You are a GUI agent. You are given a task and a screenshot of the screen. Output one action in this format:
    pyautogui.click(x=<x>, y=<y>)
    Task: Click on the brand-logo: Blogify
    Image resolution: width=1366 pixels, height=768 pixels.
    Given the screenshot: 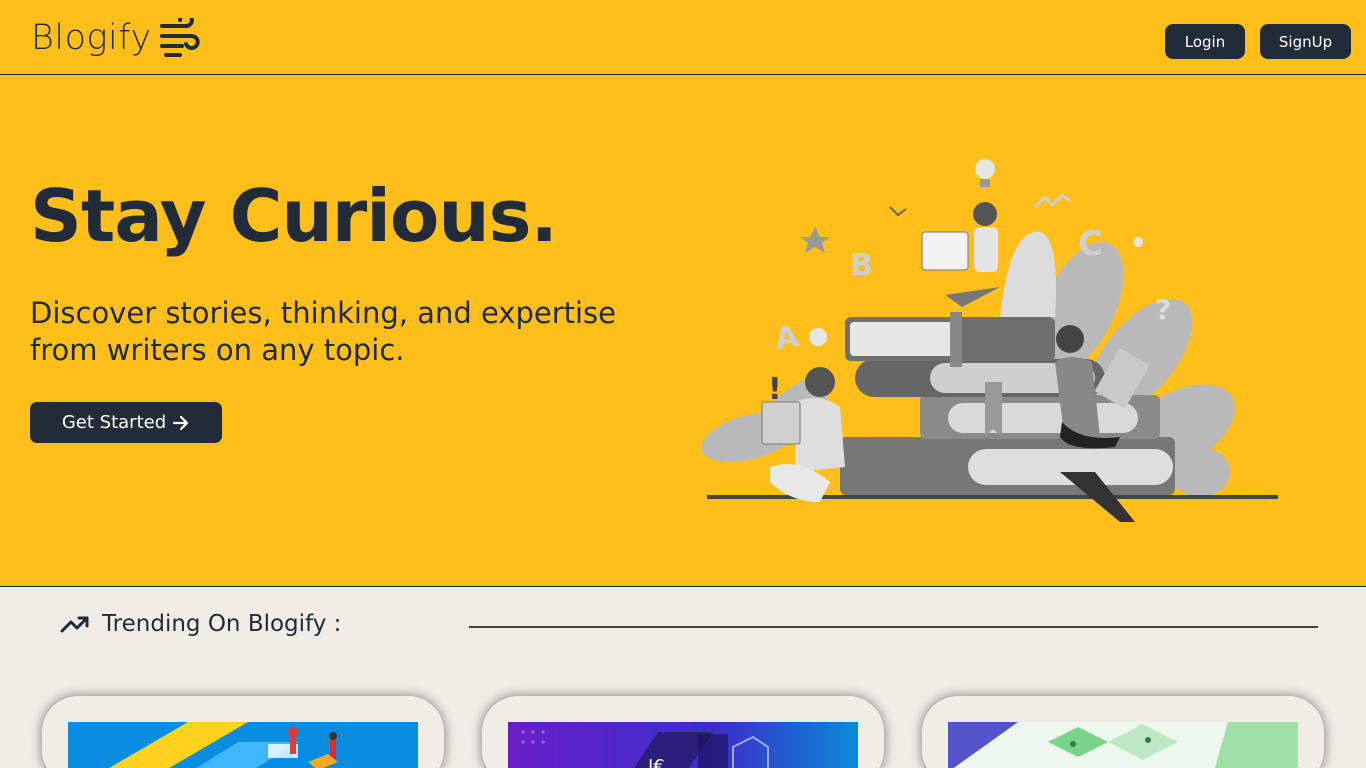 What is the action you would take?
    pyautogui.click(x=116, y=38)
    